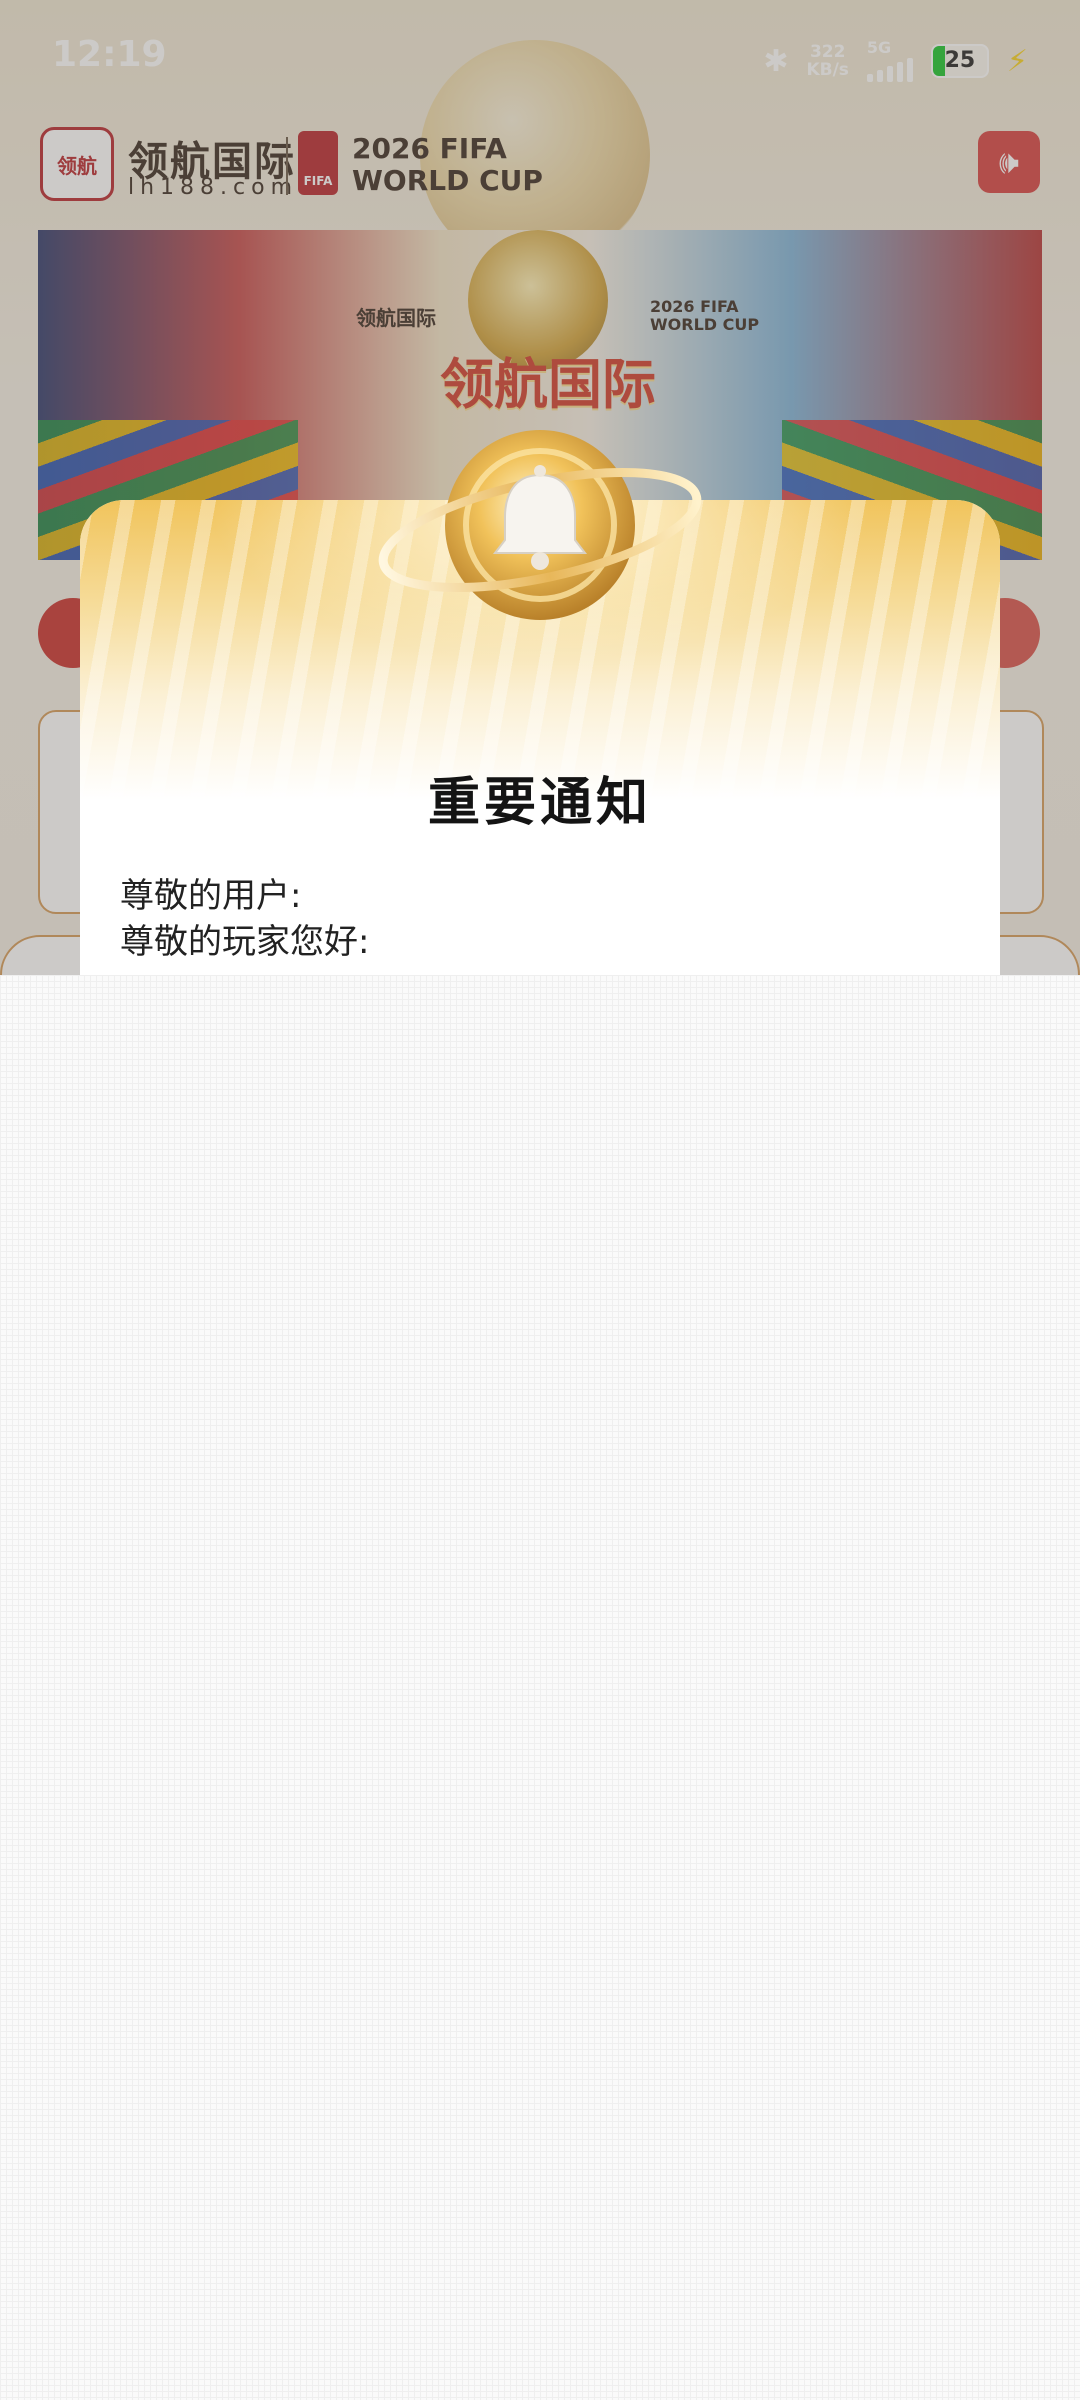 This screenshot has height=2400, width=1080. I want to click on notice-greeting-player: 尊敬的玩家您好:, so click(245, 942).